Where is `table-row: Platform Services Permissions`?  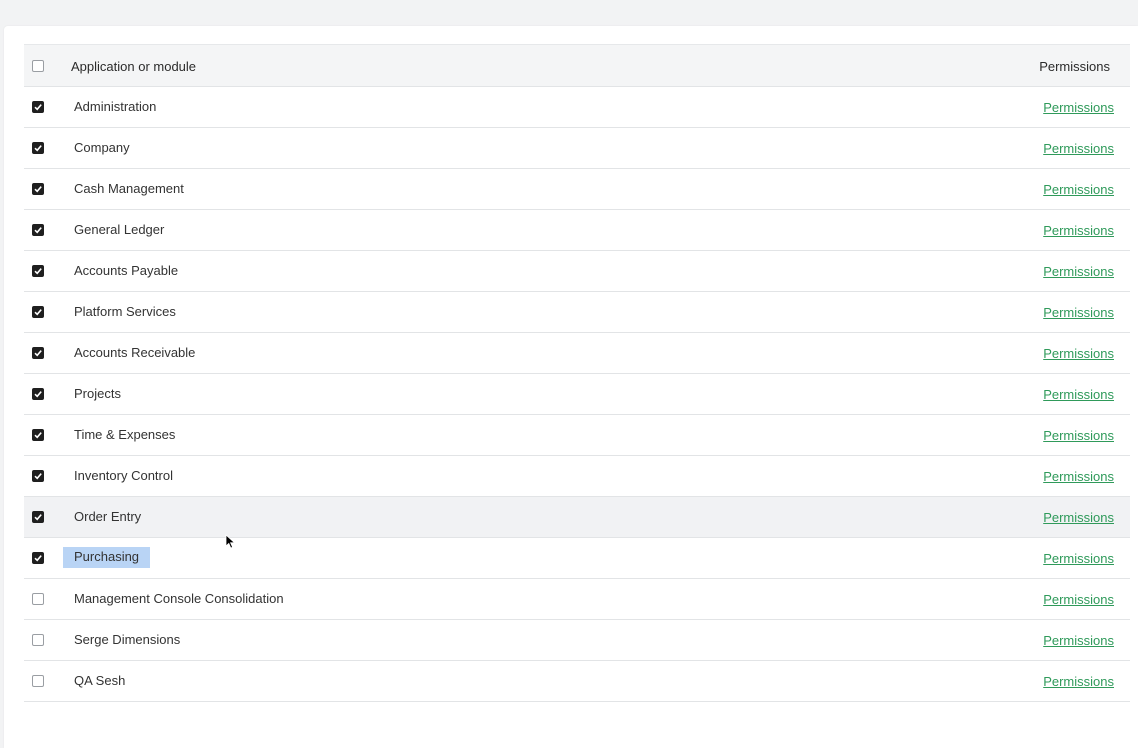
table-row: Platform Services Permissions is located at coordinates (577, 312).